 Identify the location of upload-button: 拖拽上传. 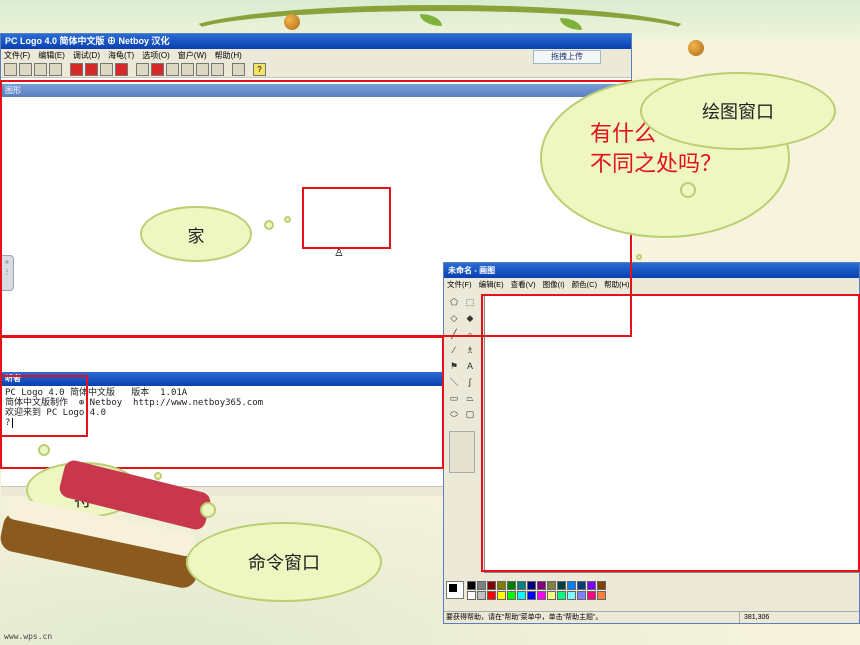
(567, 57).